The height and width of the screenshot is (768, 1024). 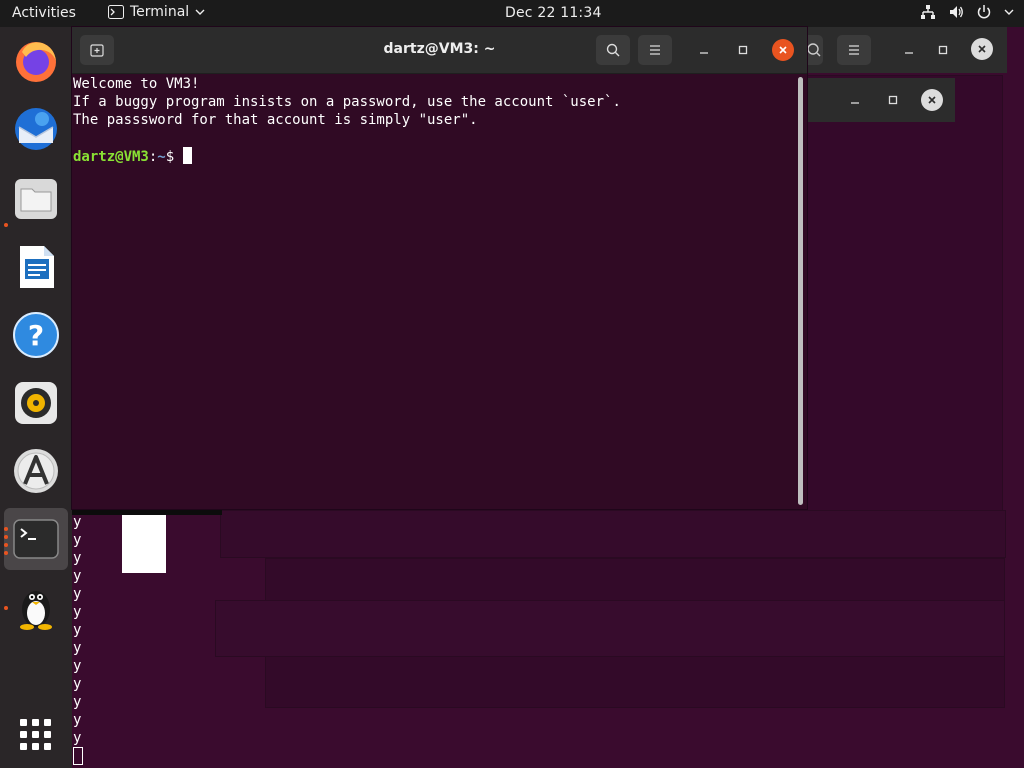 What do you see at coordinates (36, 610) in the screenshot?
I see `tux-icon` at bounding box center [36, 610].